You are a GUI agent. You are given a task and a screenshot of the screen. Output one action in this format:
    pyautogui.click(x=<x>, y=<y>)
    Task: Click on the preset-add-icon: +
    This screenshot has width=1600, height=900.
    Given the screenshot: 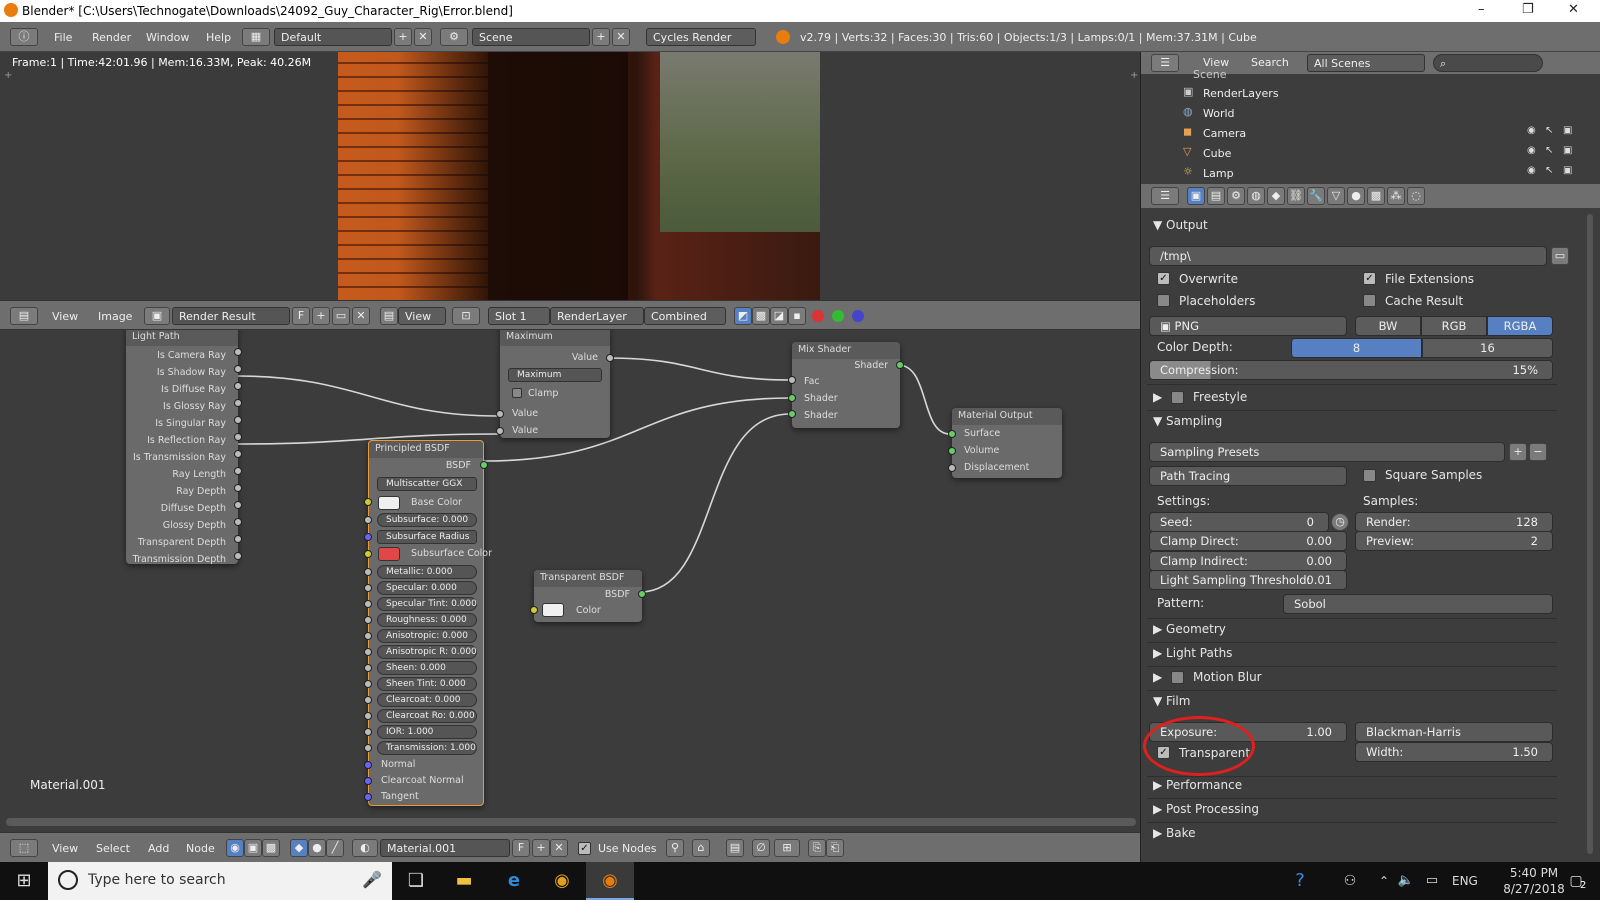 What is the action you would take?
    pyautogui.click(x=1518, y=452)
    